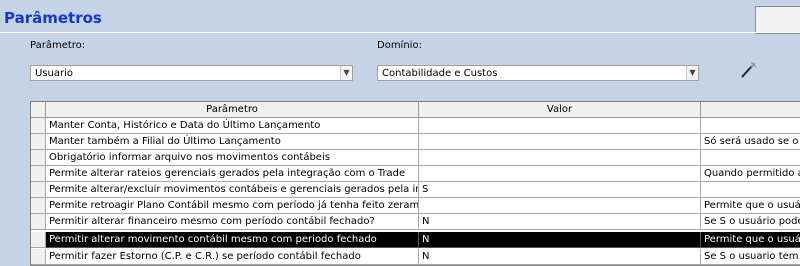  I want to click on cell-valor: S, so click(560, 190).